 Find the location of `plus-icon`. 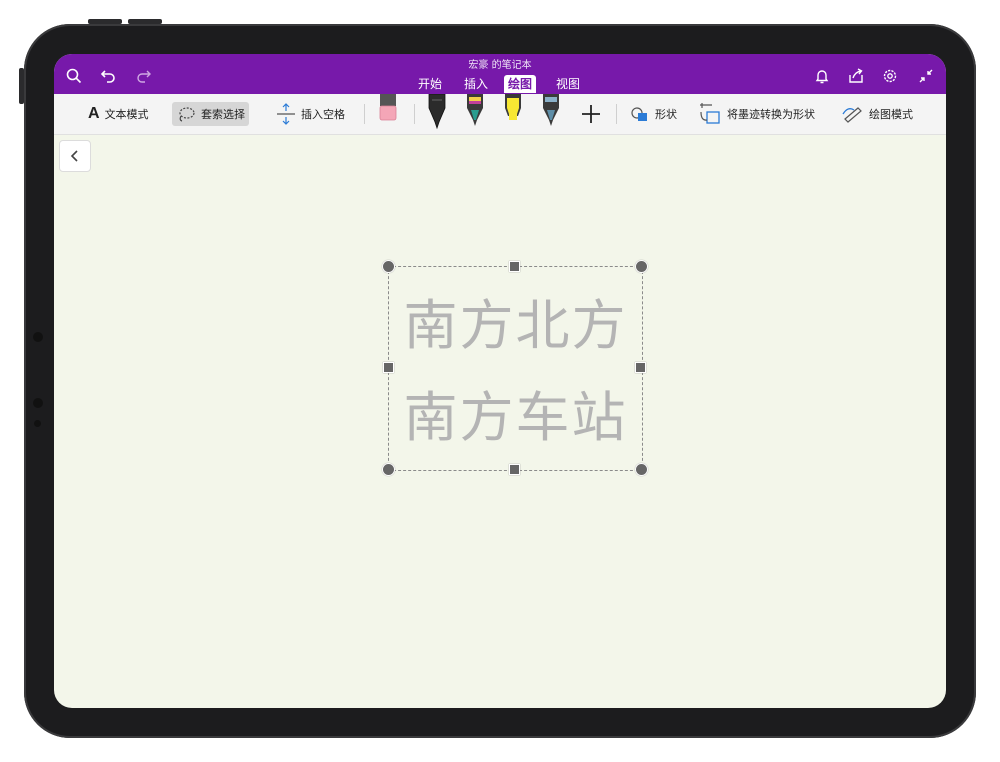

plus-icon is located at coordinates (591, 114).